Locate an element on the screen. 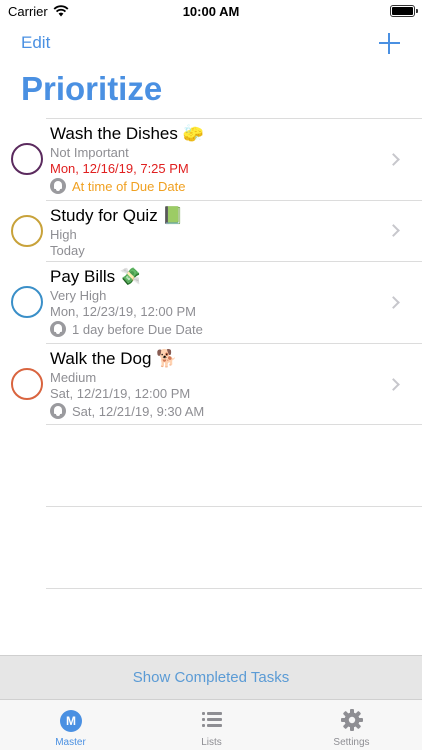 The height and width of the screenshot is (750, 422). task-title: Walk the Dog 🐕 is located at coordinates (114, 358).